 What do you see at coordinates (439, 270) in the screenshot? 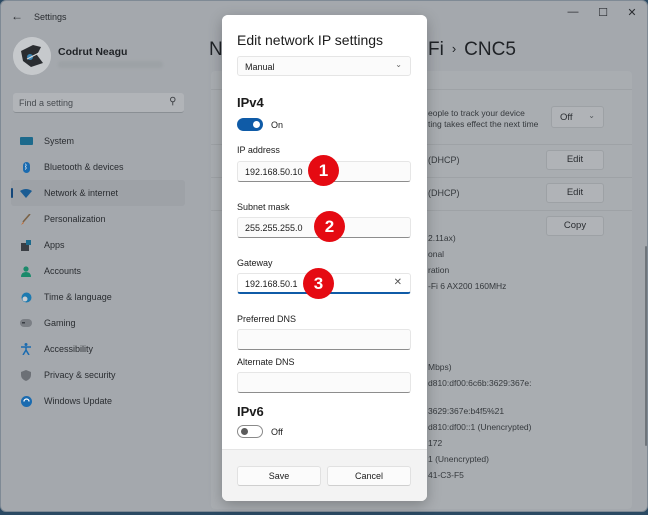
I see `property-value: ration` at bounding box center [439, 270].